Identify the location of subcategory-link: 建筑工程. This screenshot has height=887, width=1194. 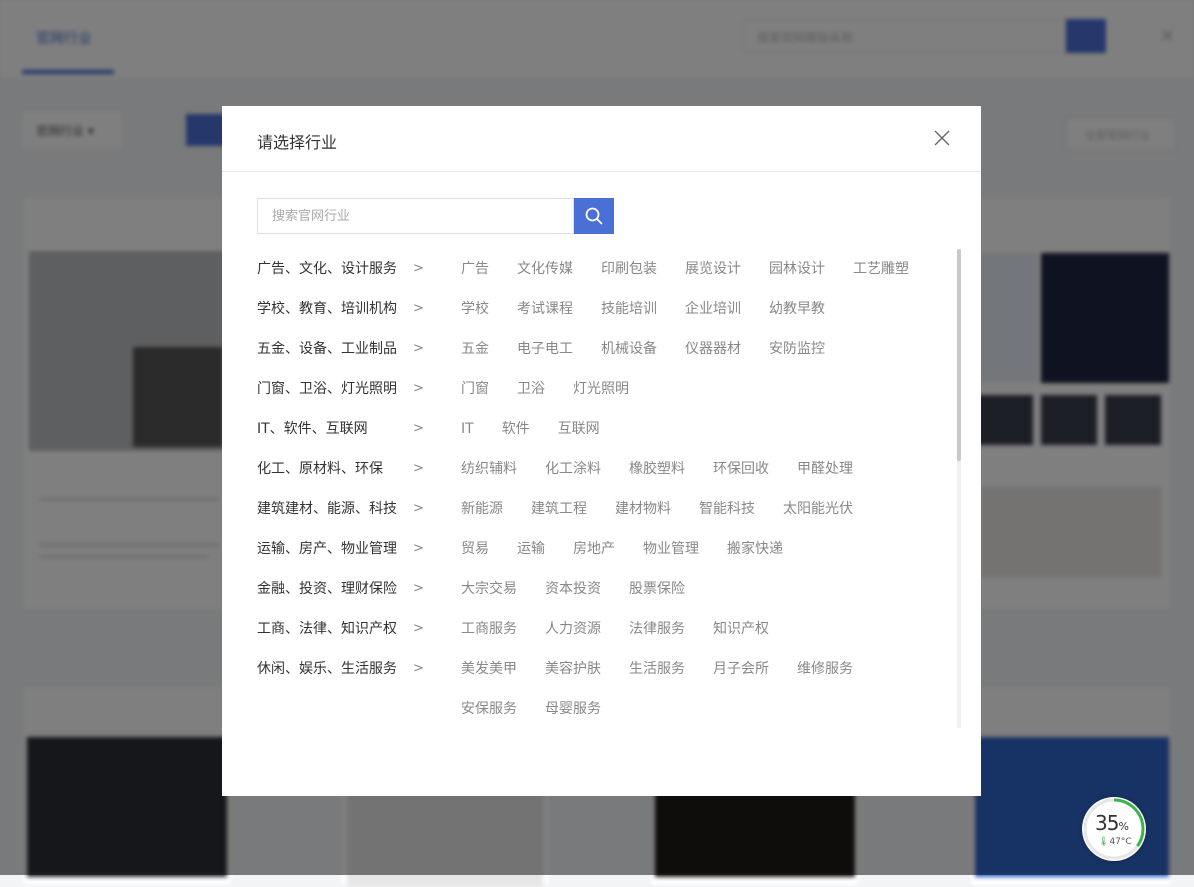
(559, 509).